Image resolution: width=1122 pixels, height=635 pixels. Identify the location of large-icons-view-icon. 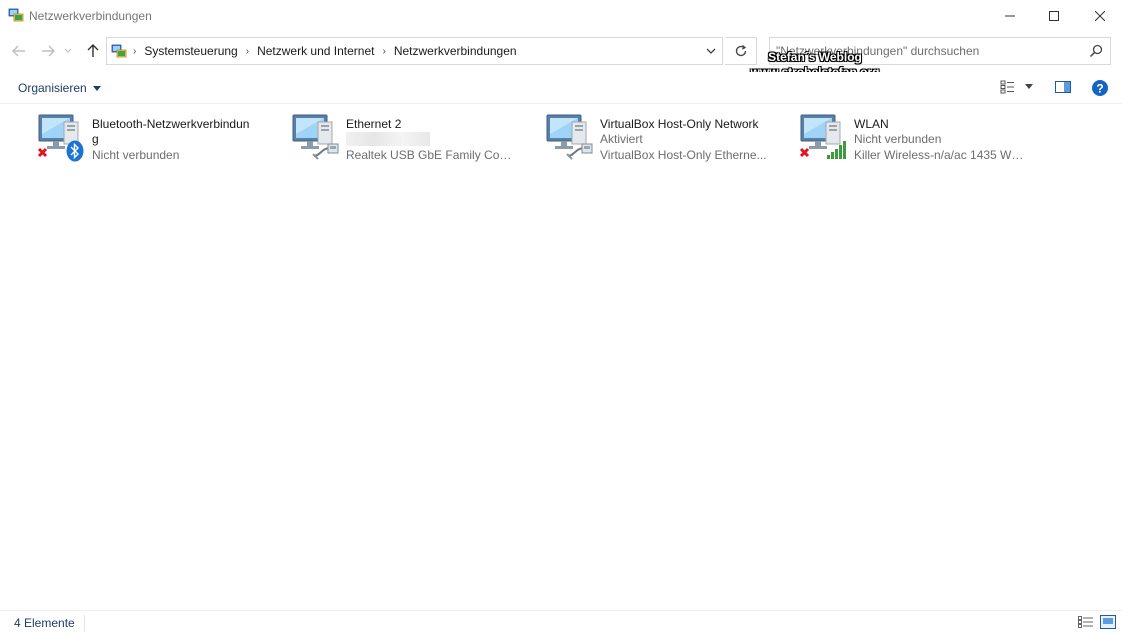
(1108, 622).